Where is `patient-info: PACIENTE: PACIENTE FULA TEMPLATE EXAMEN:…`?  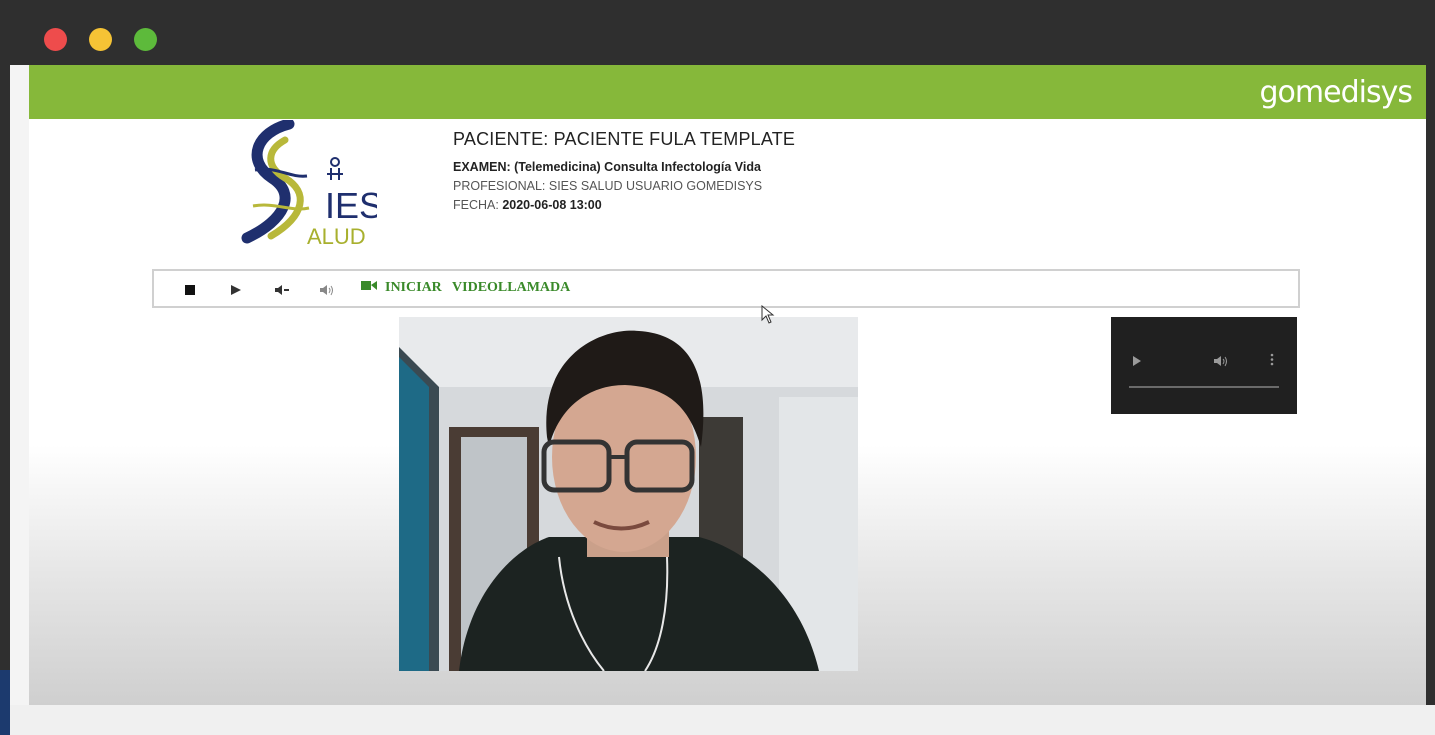
patient-info: PACIENTE: PACIENTE FULA TEMPLATE EXAMEN:… is located at coordinates (624, 173).